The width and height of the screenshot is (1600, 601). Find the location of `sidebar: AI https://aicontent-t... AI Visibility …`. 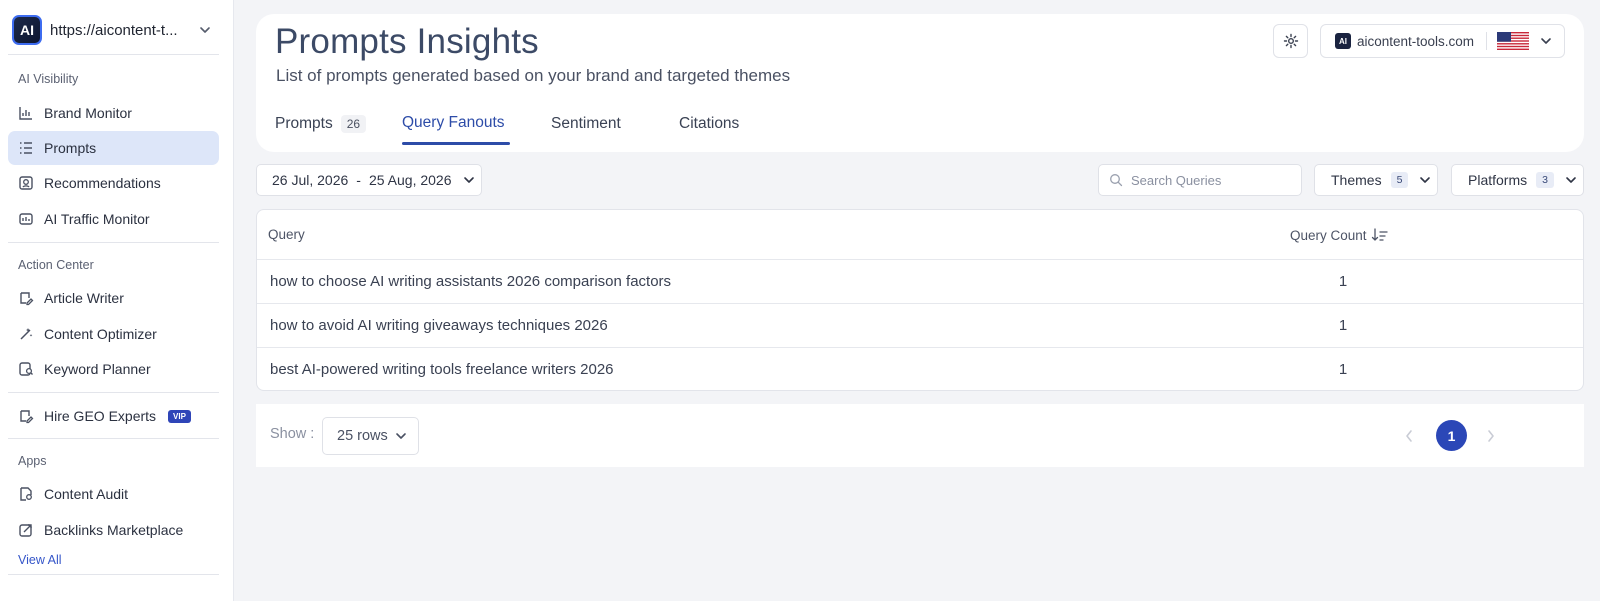

sidebar: AI https://aicontent-t... AI Visibility … is located at coordinates (117, 300).